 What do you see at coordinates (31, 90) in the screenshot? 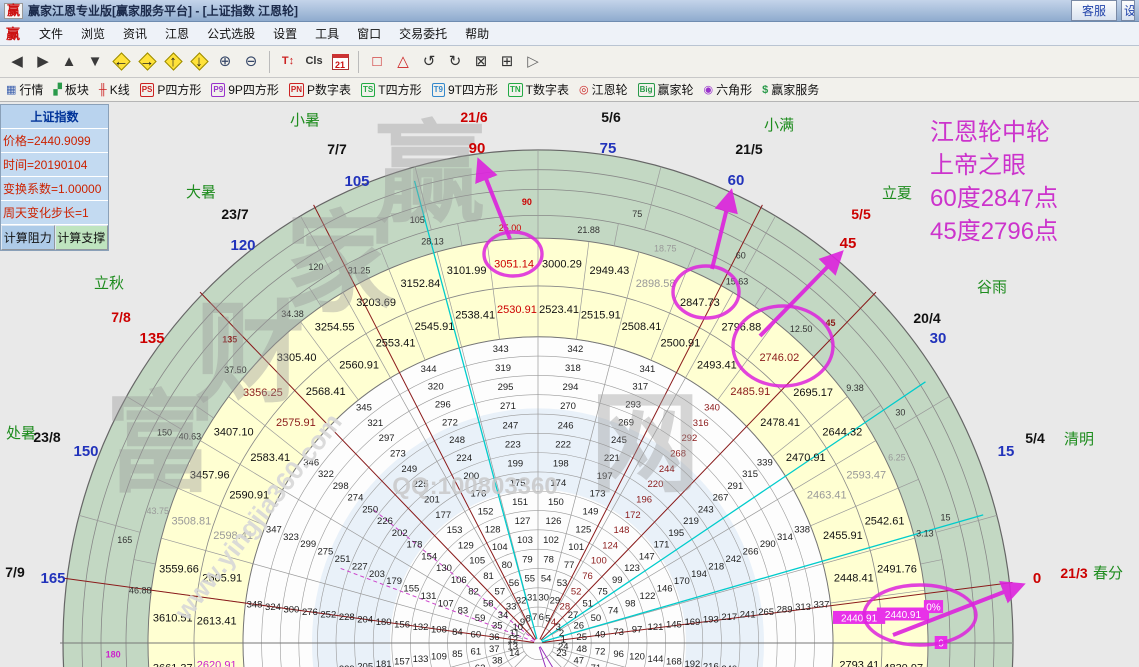
I see `quotes-label: 行情` at bounding box center [31, 90].